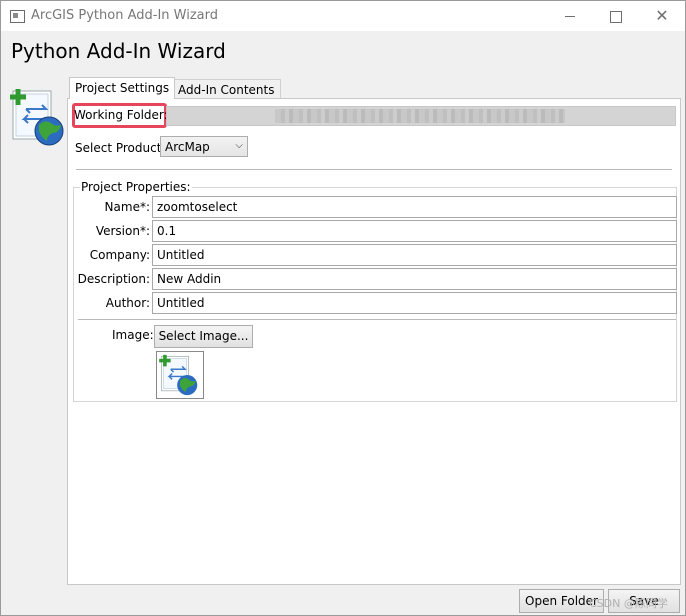 Image resolution: width=686 pixels, height=616 pixels. Describe the element at coordinates (628, 603) in the screenshot. I see `watermark: CSDN @陈同学` at that location.